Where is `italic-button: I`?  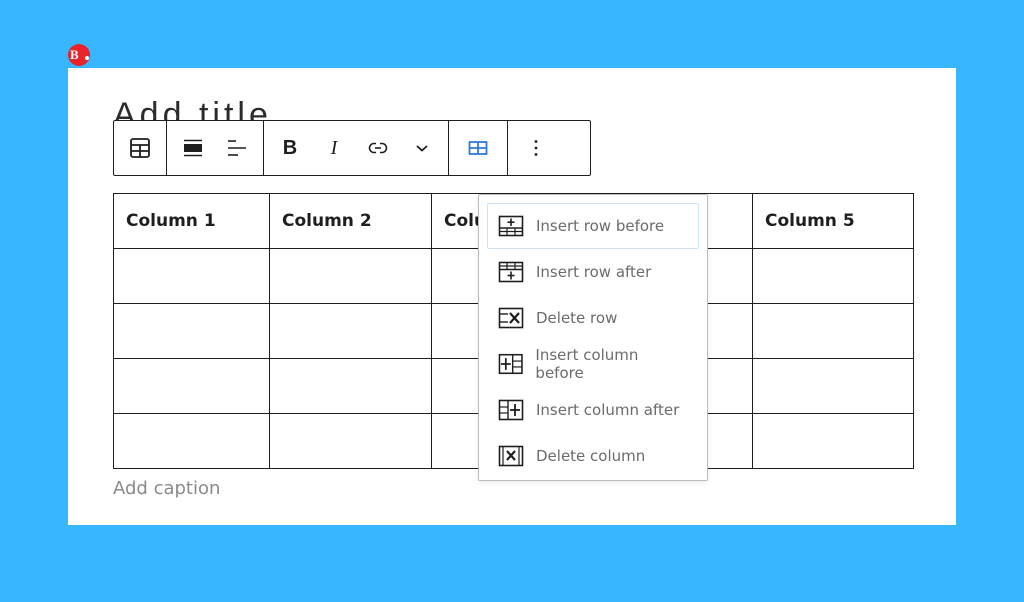 italic-button: I is located at coordinates (334, 148).